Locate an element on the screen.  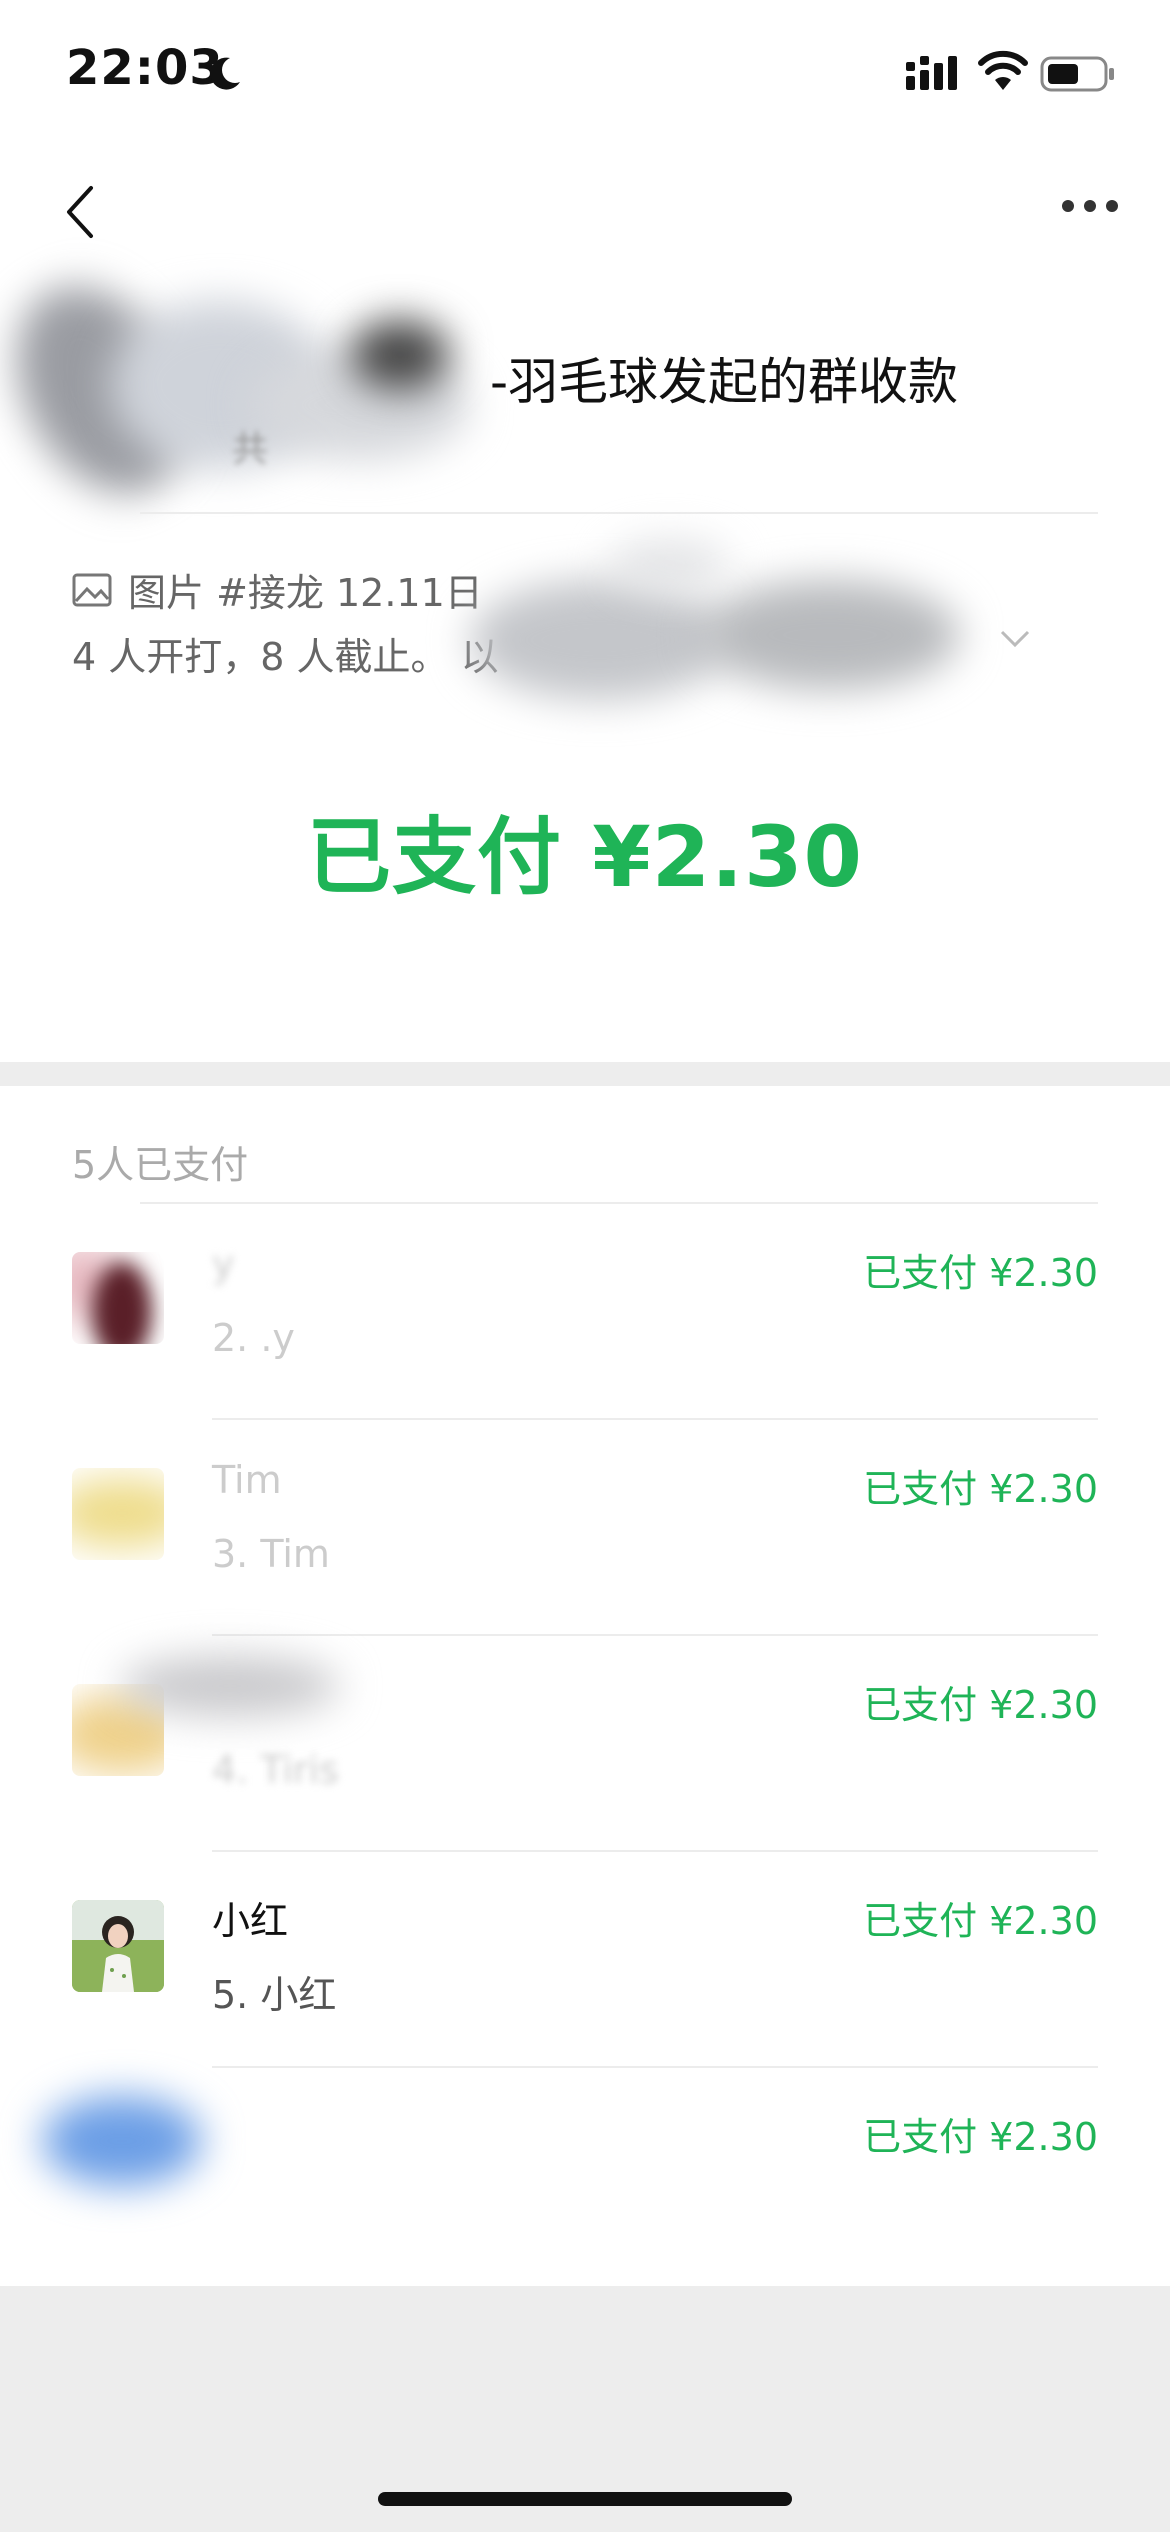
payer-row: 已支付 ¥2.30 is located at coordinates (585, 2176).